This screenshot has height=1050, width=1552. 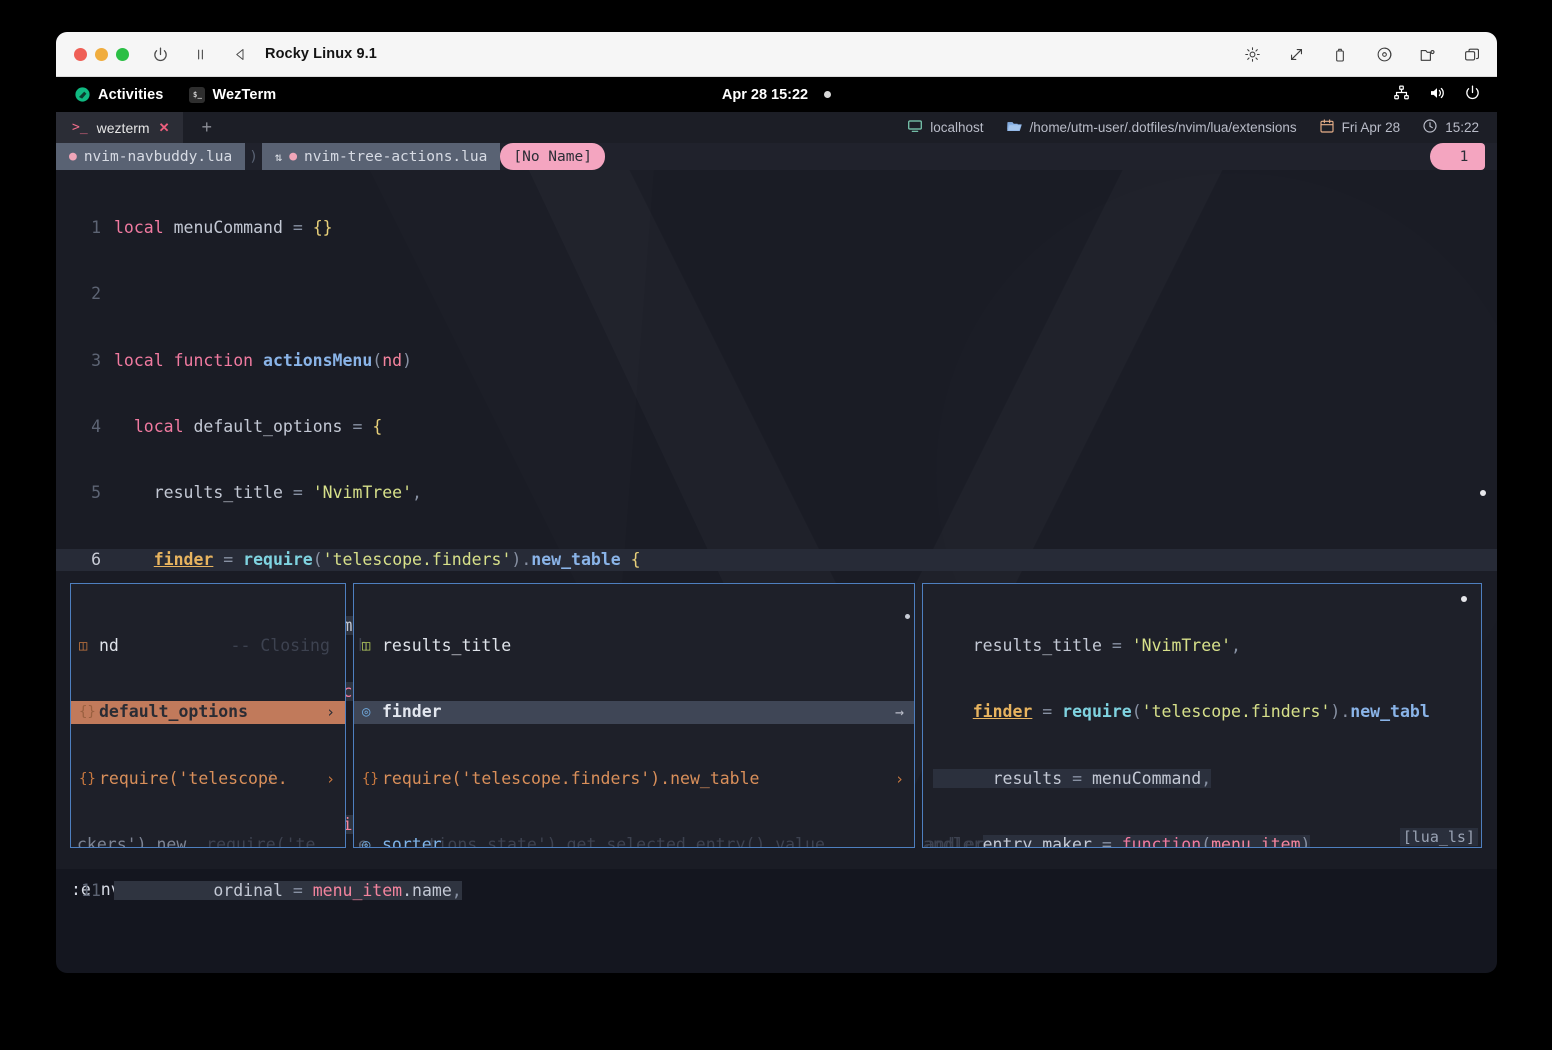 I want to click on buffer-tab-1: ⇅ ● nvim-tree-actions.lua, so click(x=381, y=156).